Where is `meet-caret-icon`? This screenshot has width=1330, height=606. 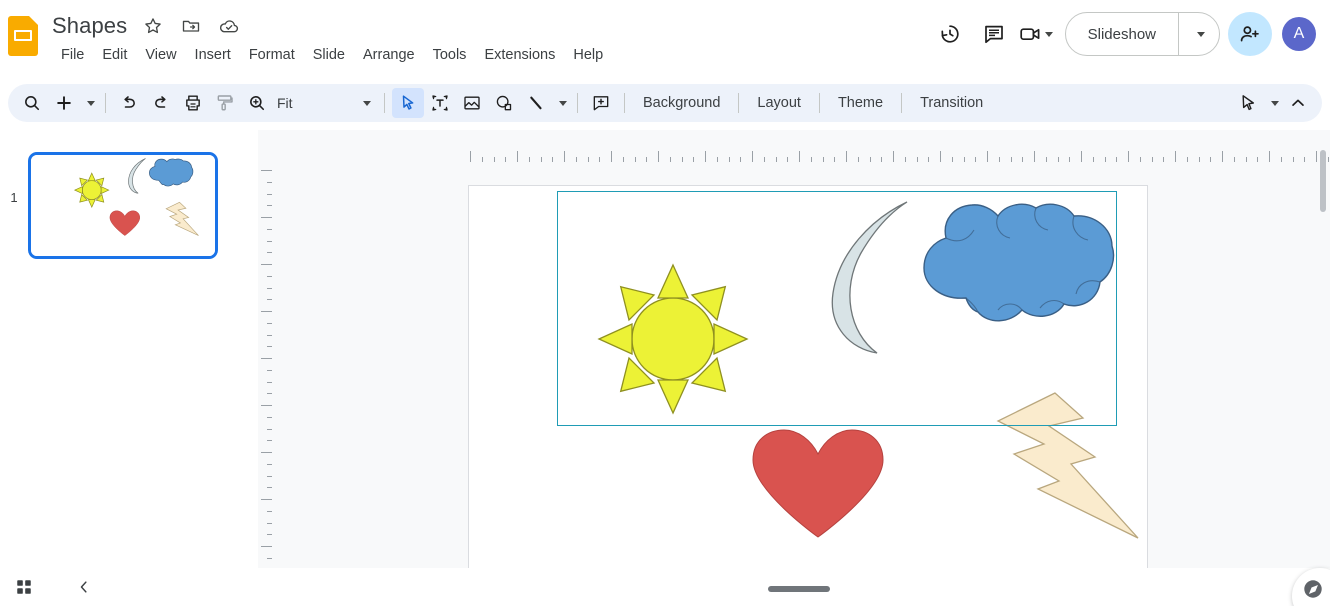
meet-caret-icon is located at coordinates (1048, 34).